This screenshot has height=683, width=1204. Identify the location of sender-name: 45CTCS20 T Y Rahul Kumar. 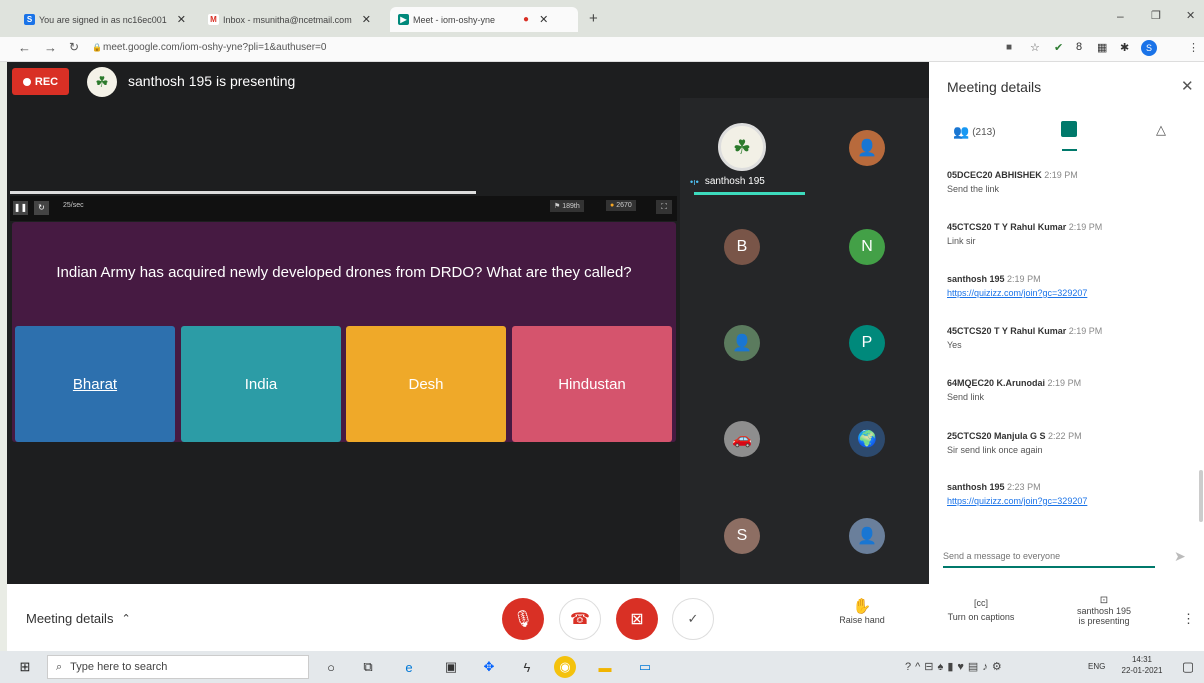
(1007, 227).